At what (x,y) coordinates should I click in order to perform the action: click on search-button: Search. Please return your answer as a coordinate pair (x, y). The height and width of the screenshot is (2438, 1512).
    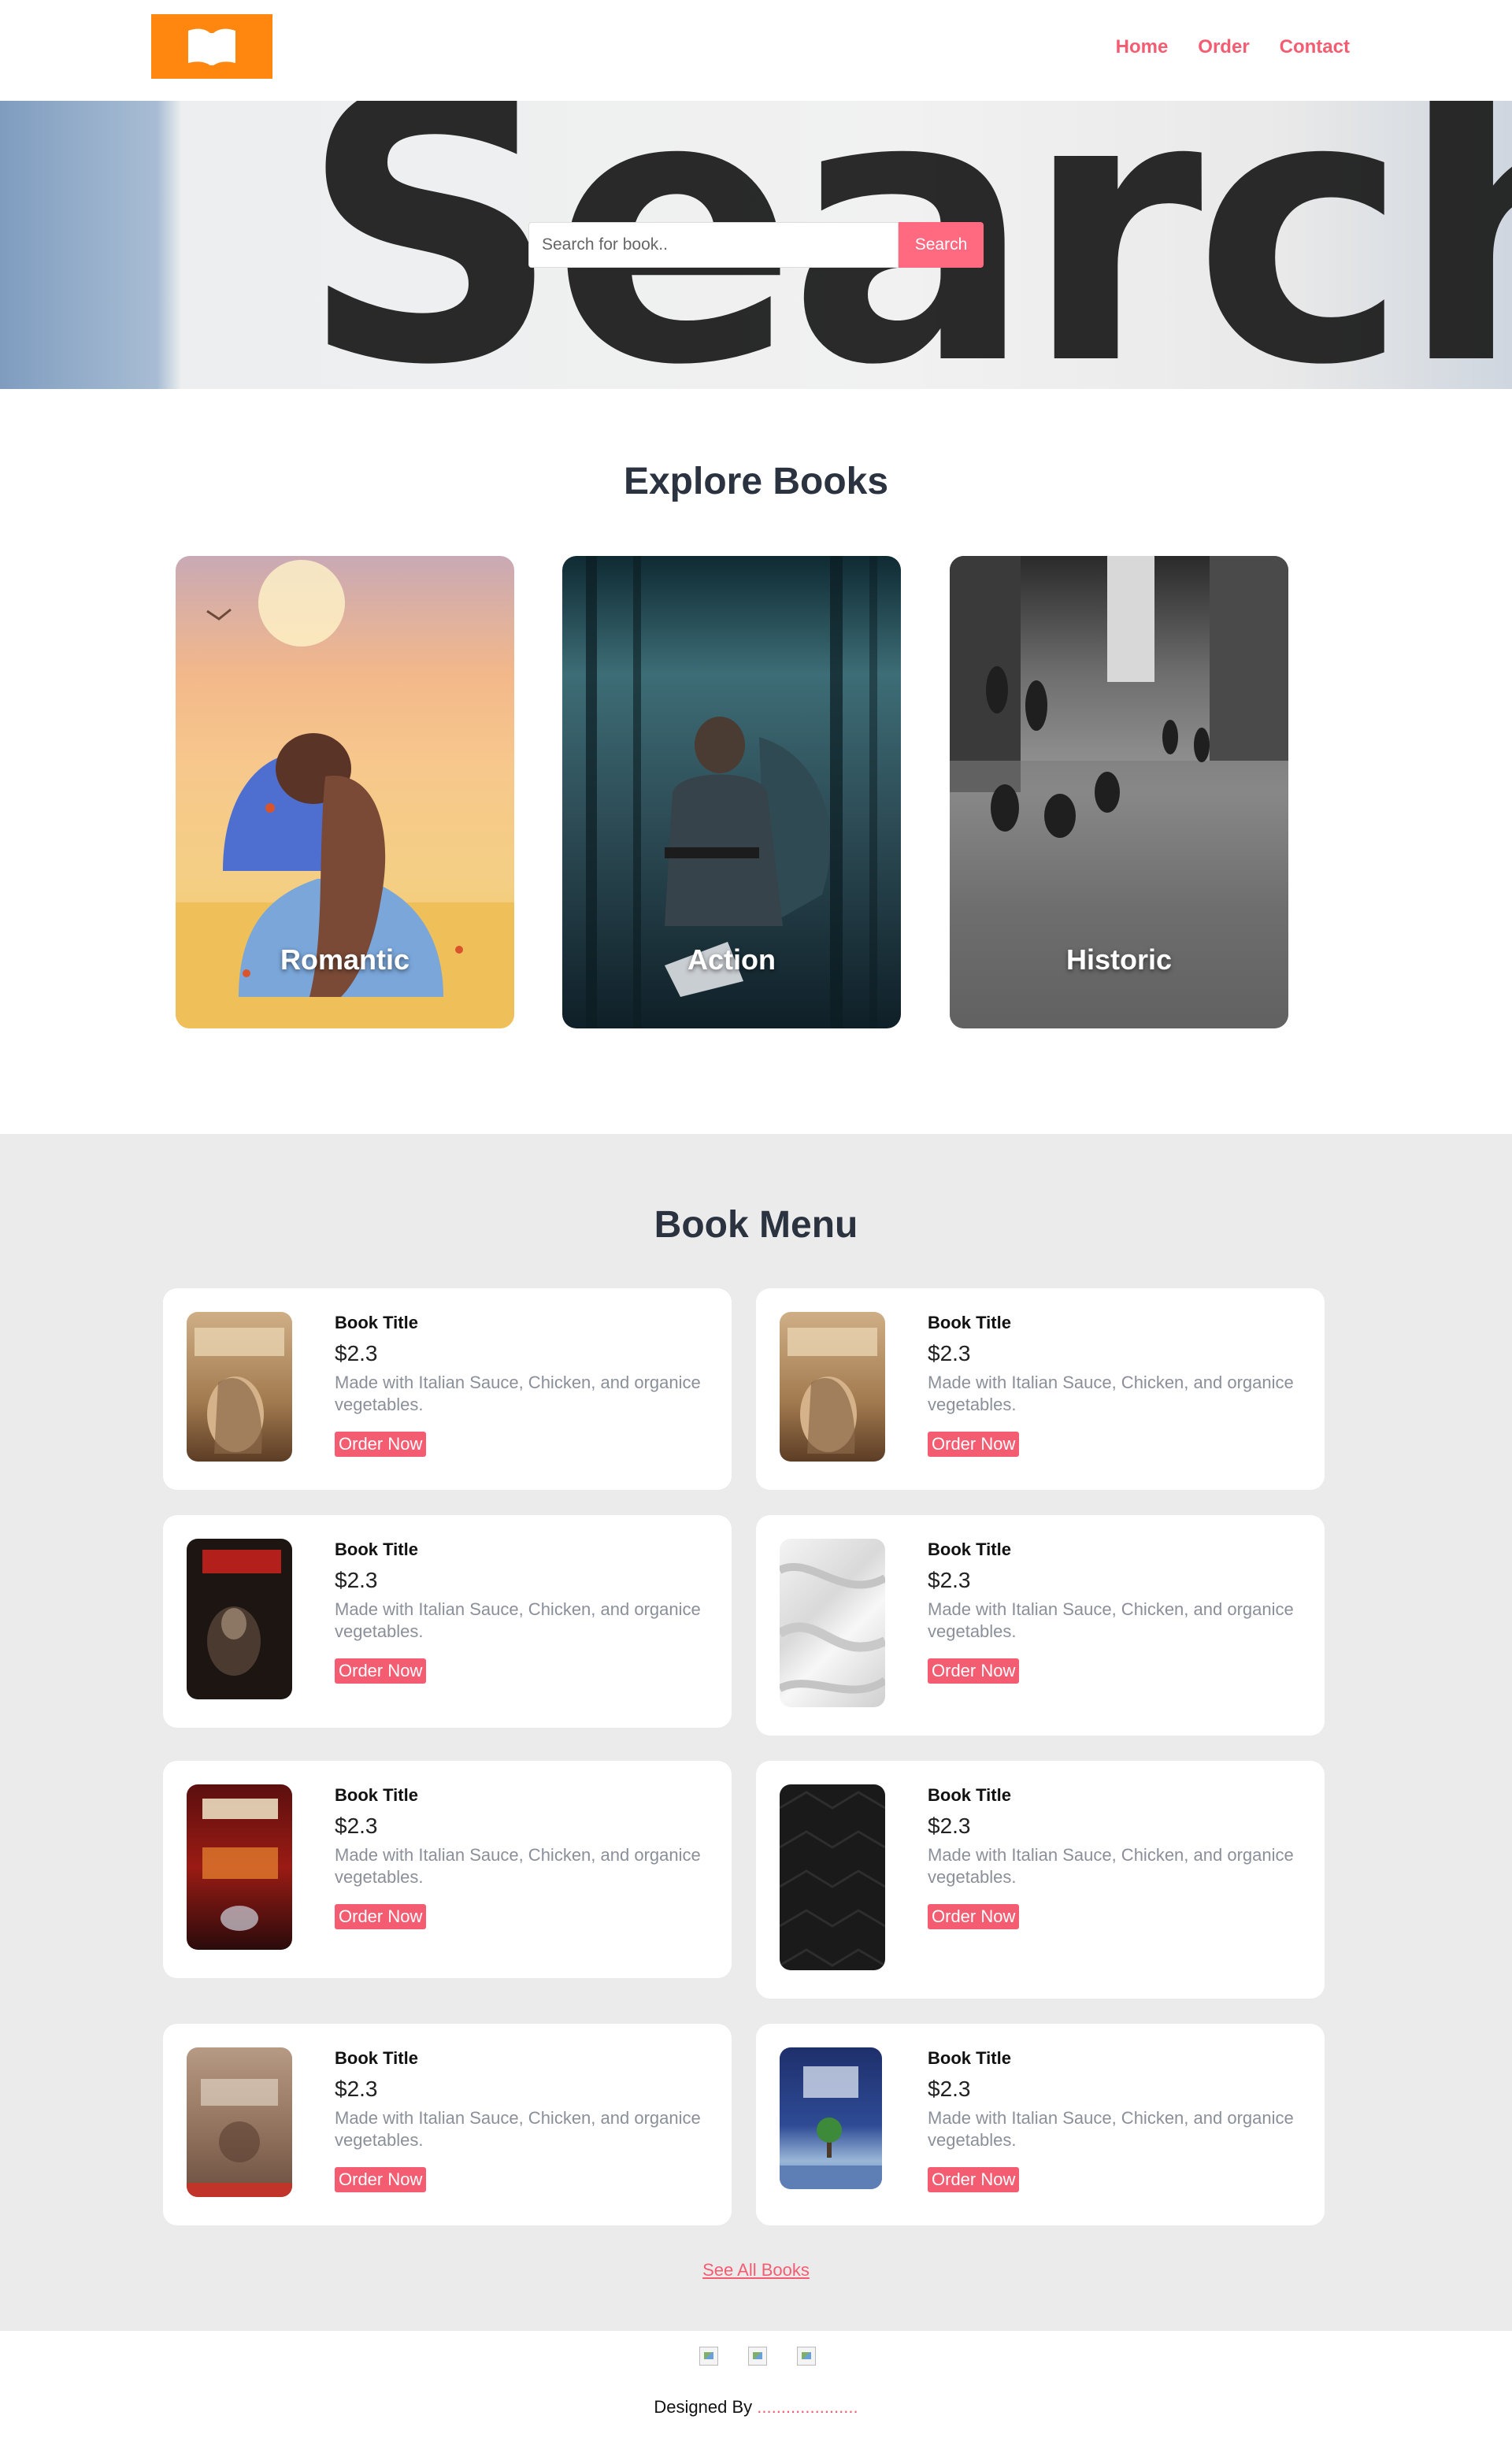
    Looking at the image, I should click on (941, 245).